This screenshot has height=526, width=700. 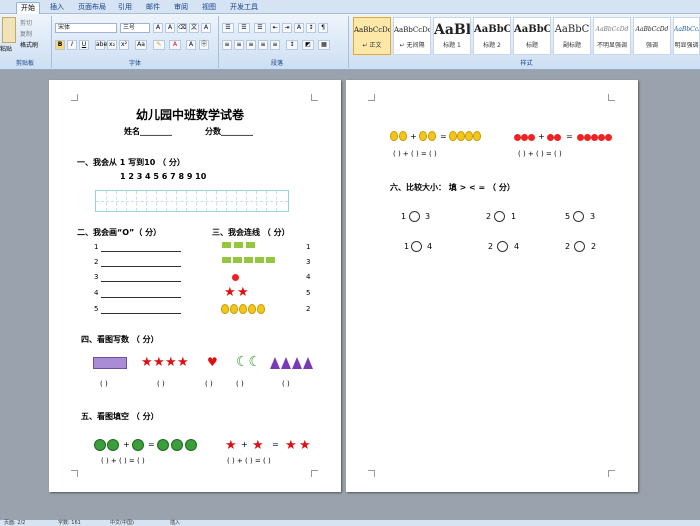 What do you see at coordinates (251, 45) in the screenshot?
I see `align-right-button: ≡` at bounding box center [251, 45].